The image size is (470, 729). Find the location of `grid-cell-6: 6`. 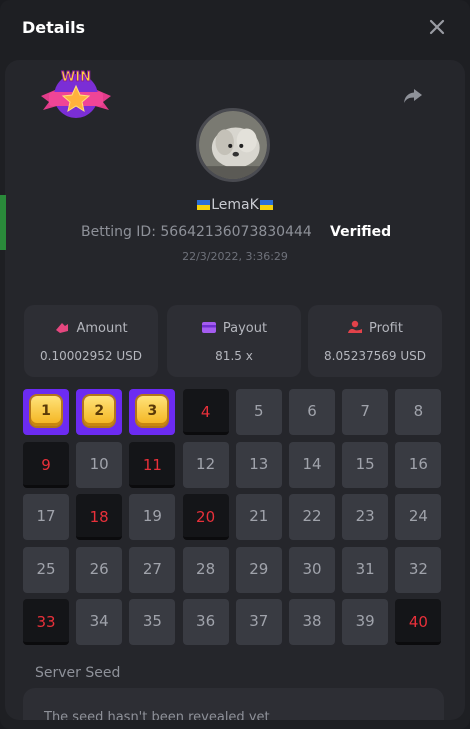

grid-cell-6: 6 is located at coordinates (312, 412).